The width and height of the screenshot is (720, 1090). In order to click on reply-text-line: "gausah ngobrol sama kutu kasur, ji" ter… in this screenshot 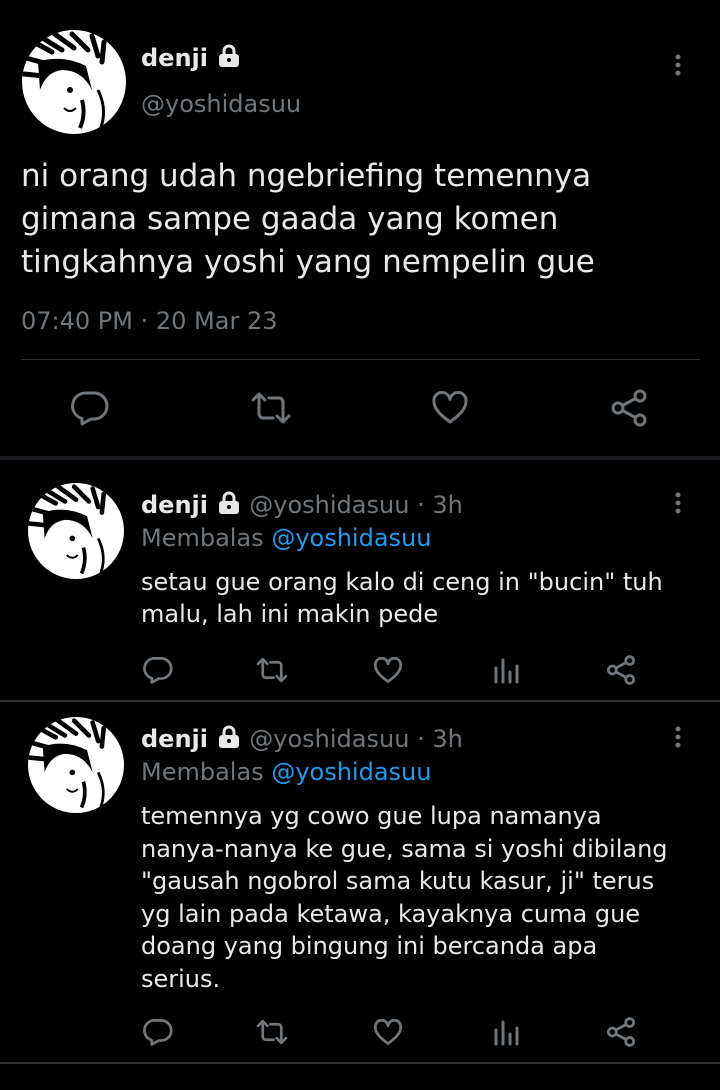, I will do `click(398, 881)`.